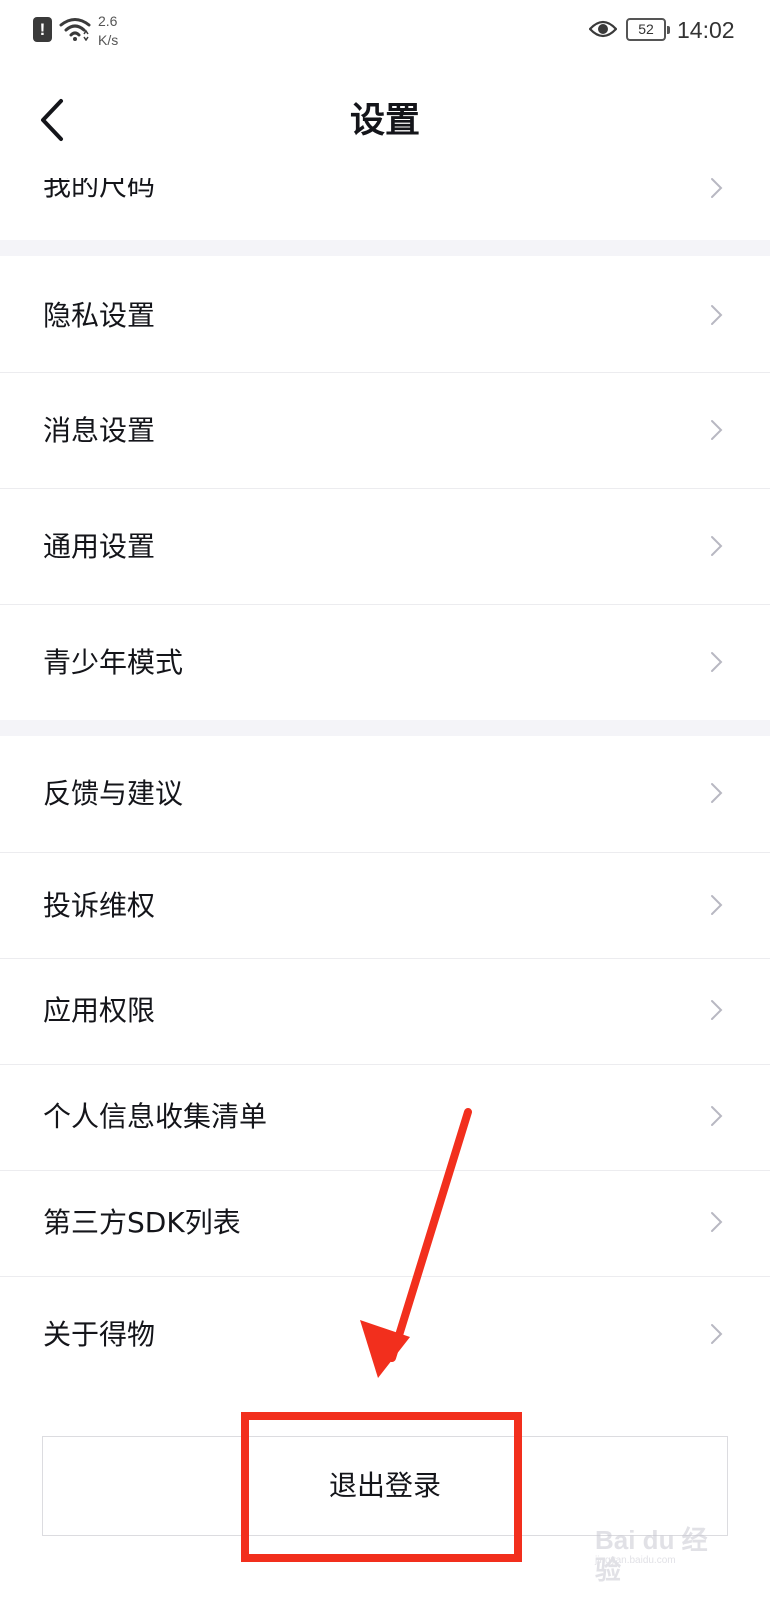 This screenshot has width=770, height=1600. Describe the element at coordinates (385, 314) in the screenshot. I see `settings-item-privacy: 隐私设置` at that location.